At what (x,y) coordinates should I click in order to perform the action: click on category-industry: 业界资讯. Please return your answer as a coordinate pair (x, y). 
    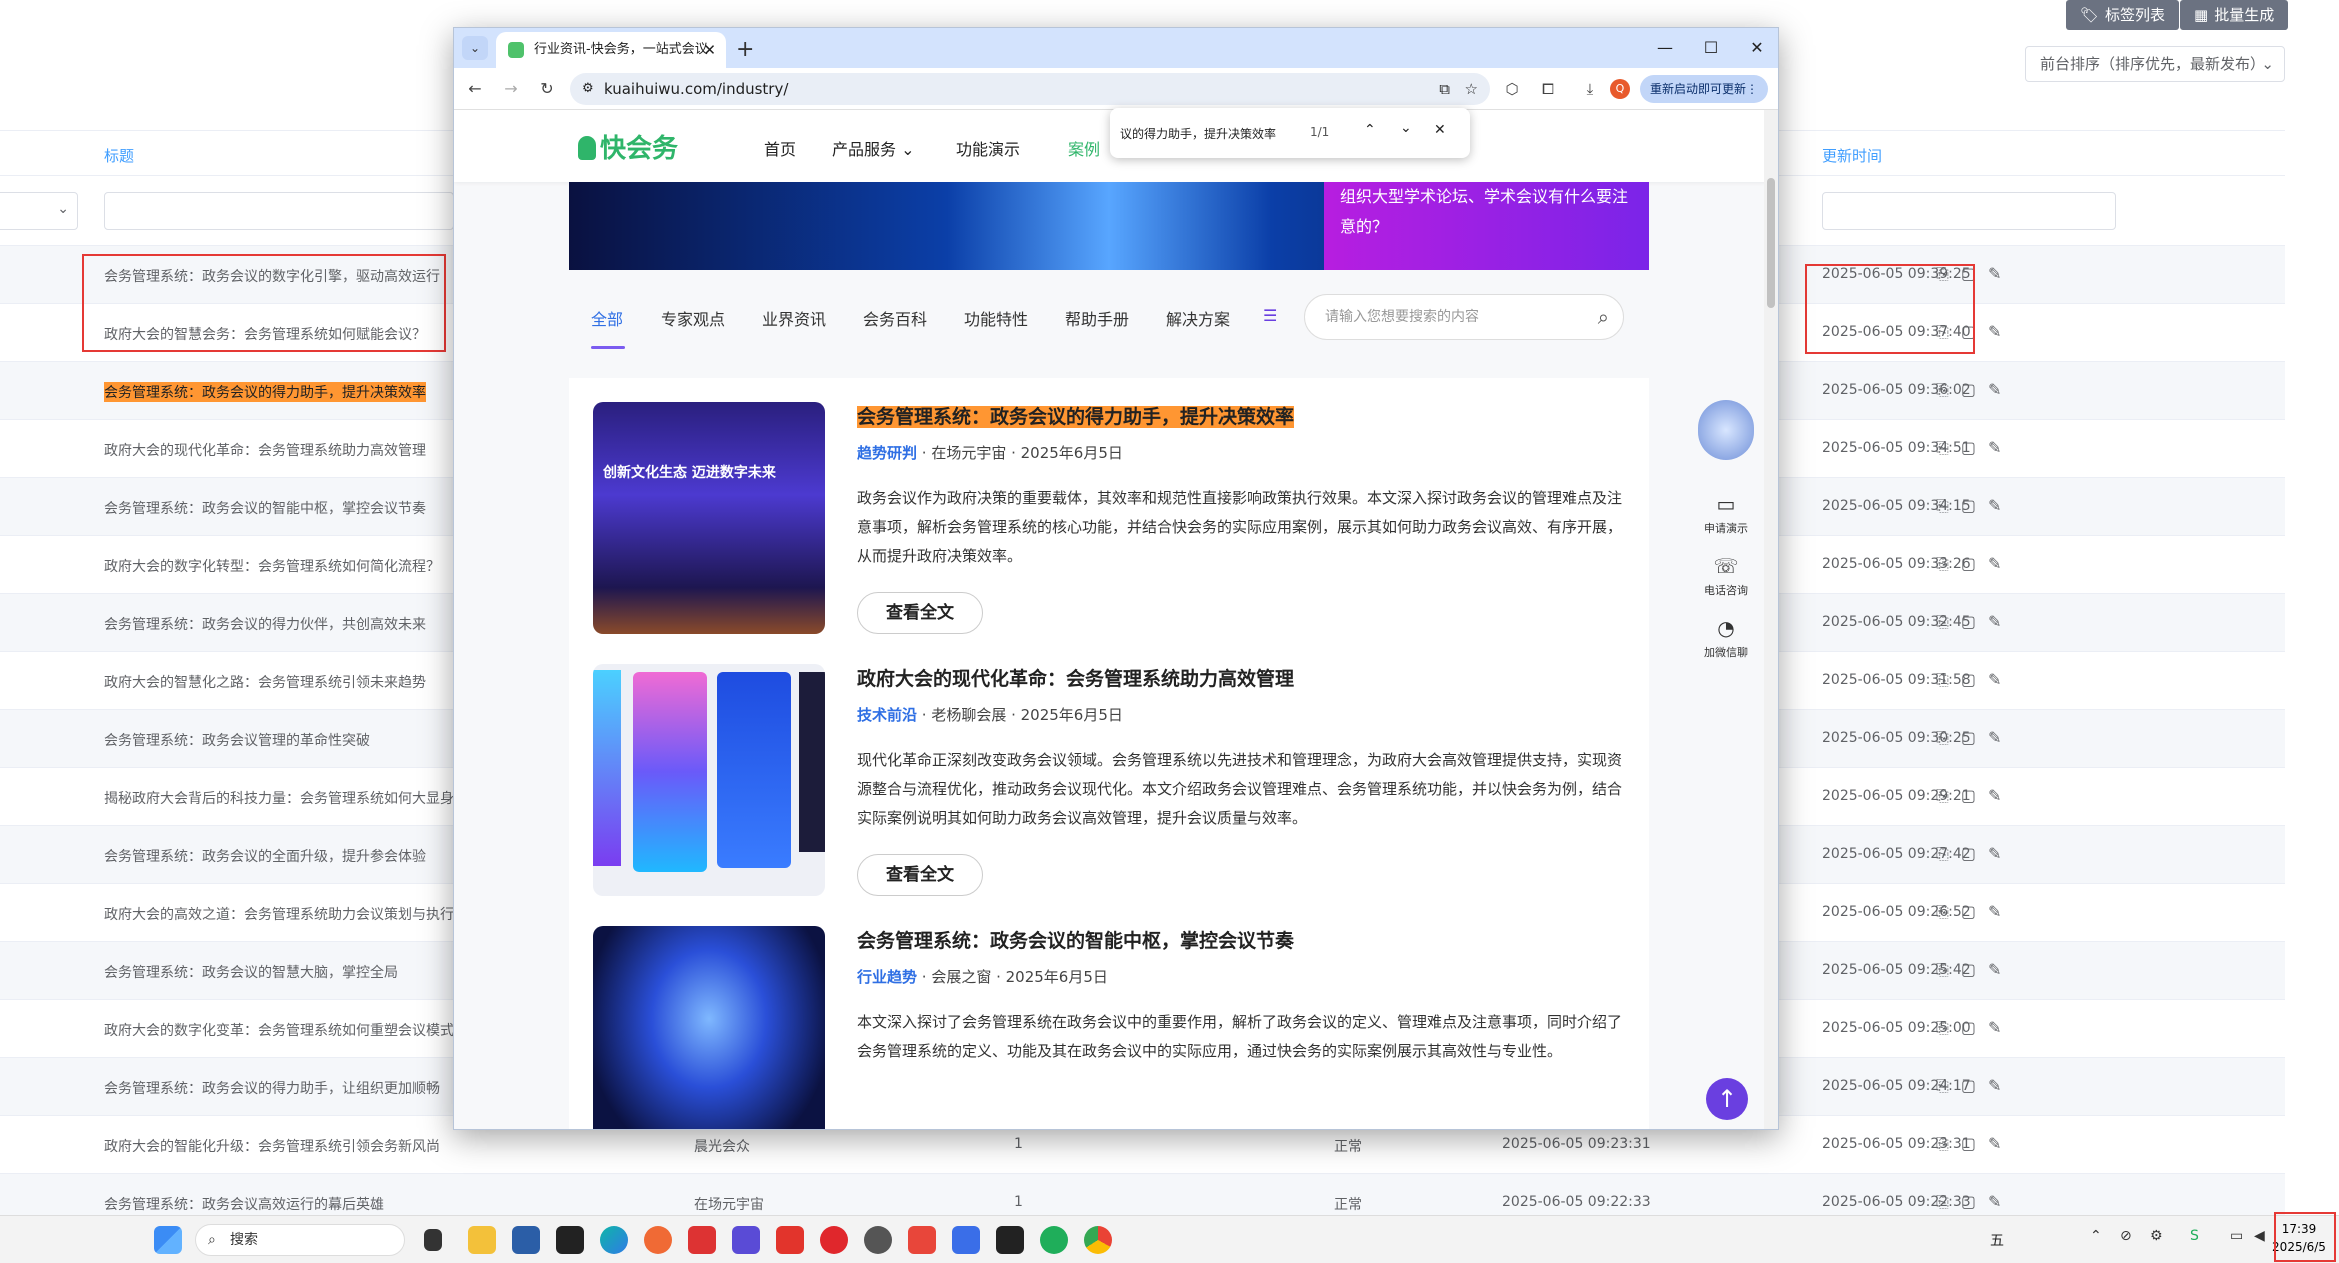
    Looking at the image, I should click on (794, 318).